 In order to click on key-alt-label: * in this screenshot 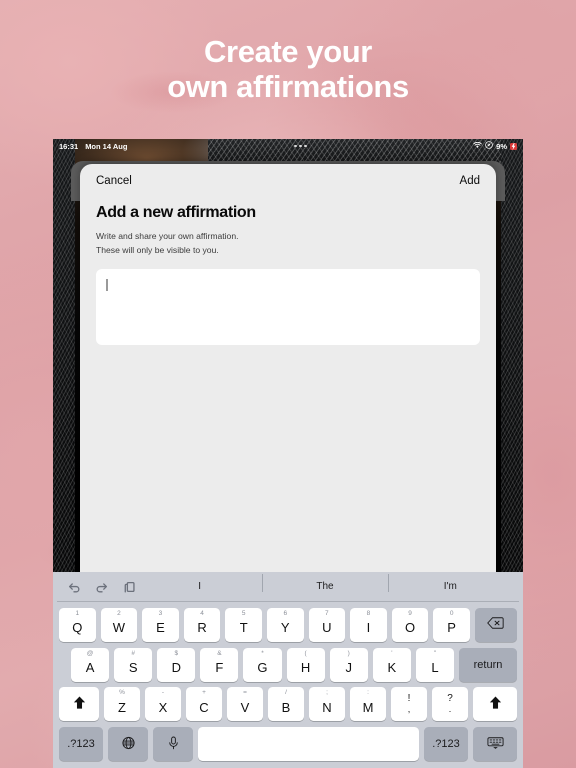, I will do `click(262, 653)`.